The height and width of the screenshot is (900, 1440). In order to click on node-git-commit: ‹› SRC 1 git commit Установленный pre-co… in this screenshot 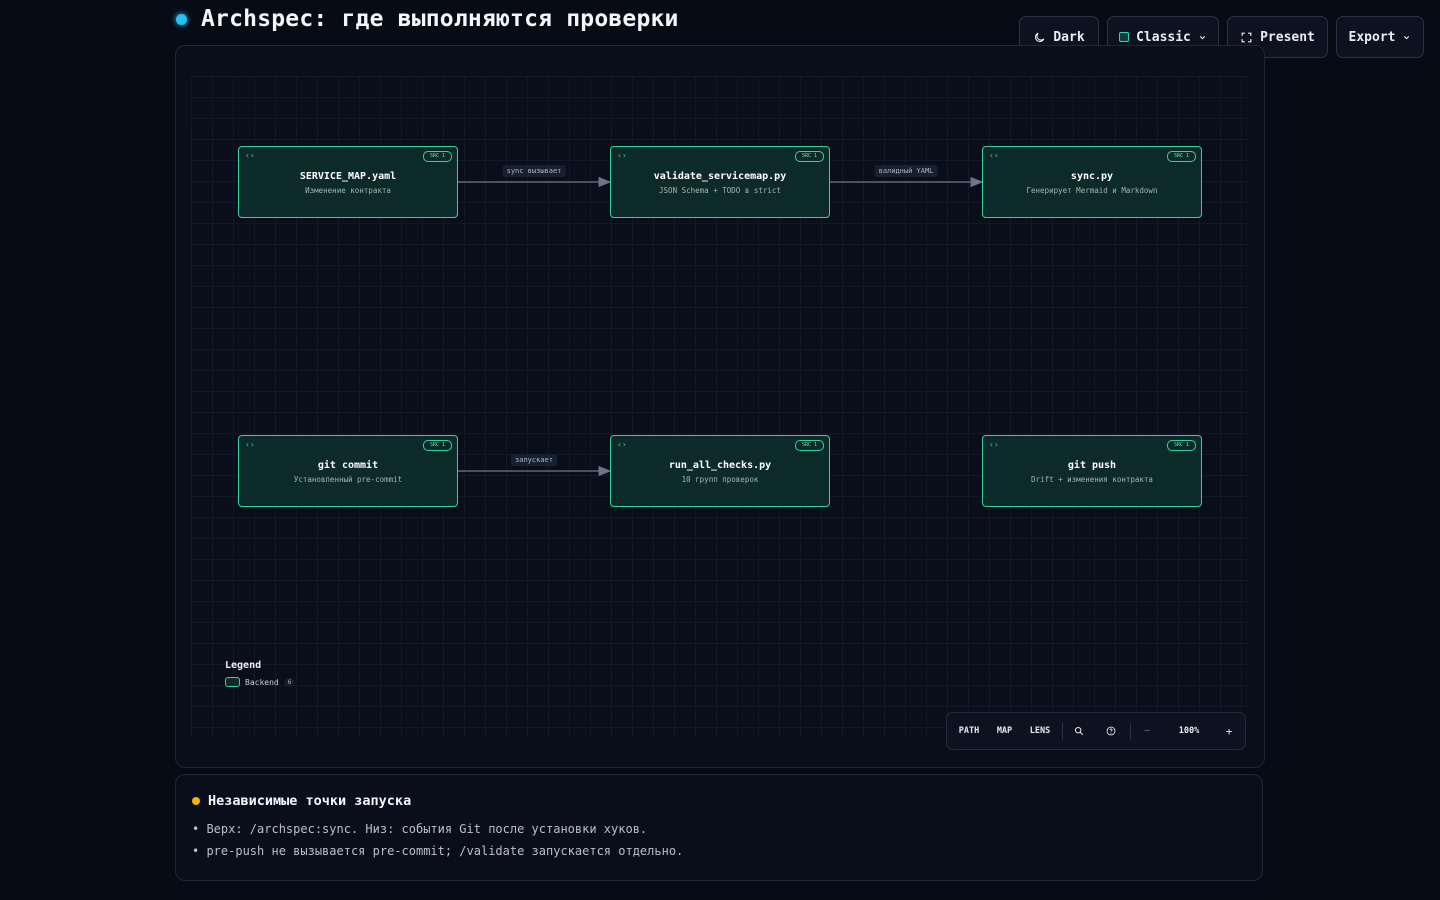, I will do `click(348, 471)`.